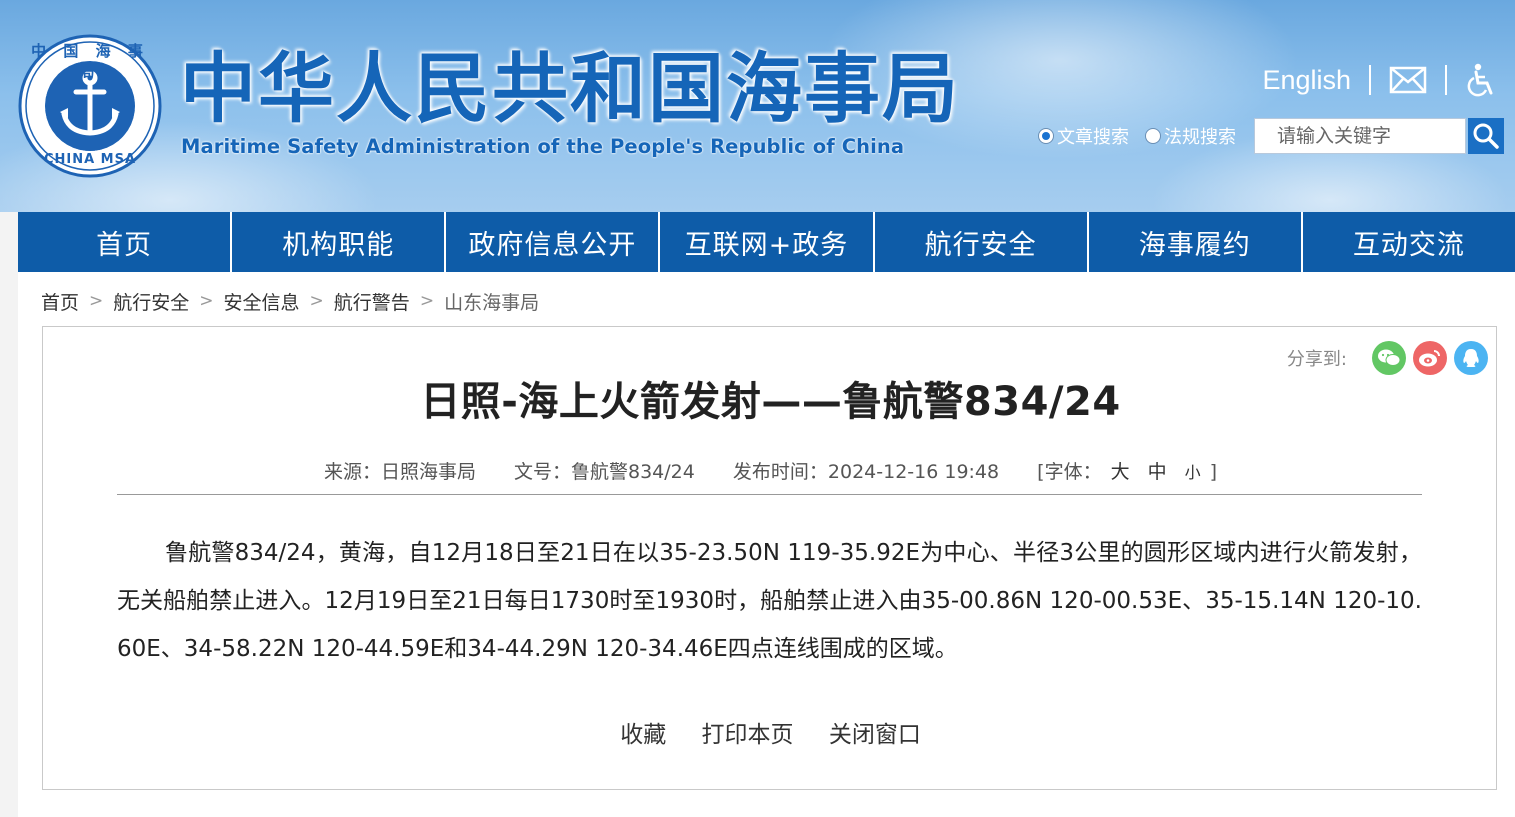  Describe the element at coordinates (1306, 80) in the screenshot. I see `english-link: English` at that location.